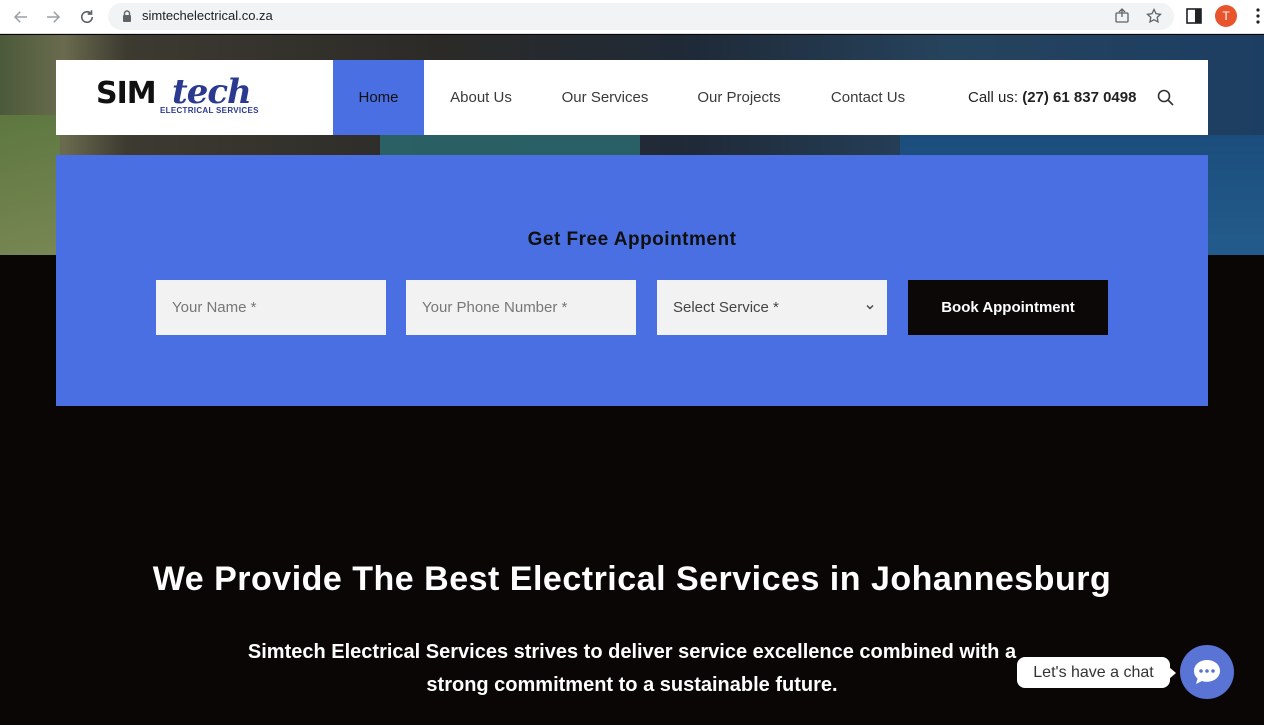  Describe the element at coordinates (641, 16) in the screenshot. I see `address-bar: simtechelectrical.co.za` at that location.